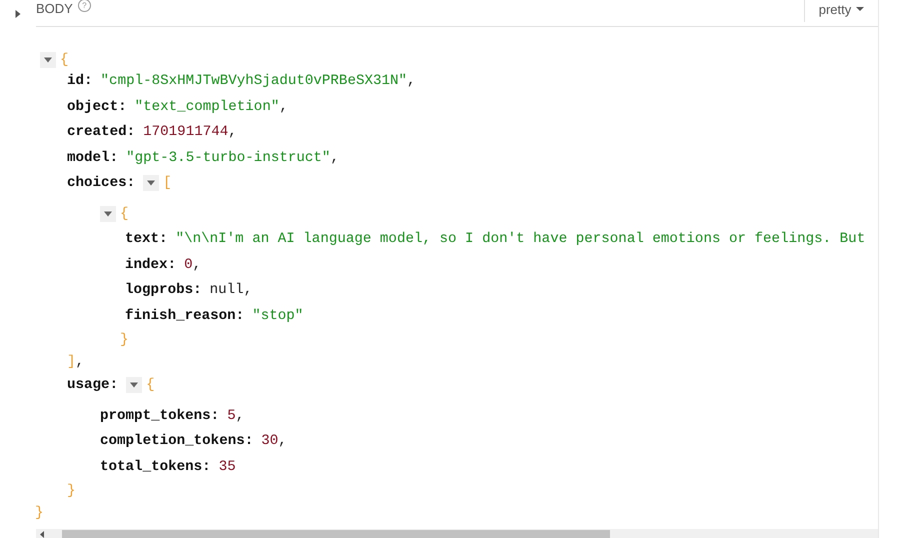 Image resolution: width=902 pixels, height=538 pixels. What do you see at coordinates (228, 158) in the screenshot?
I see `json-value: "gpt-3.5-turbo-instruct"` at bounding box center [228, 158].